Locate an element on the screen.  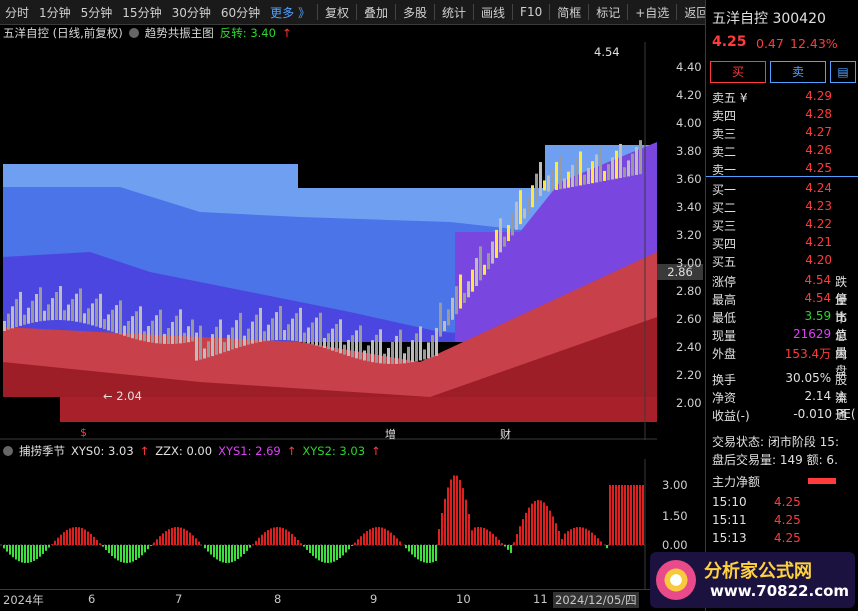
main-flow-bar is located at coordinates (822, 481).